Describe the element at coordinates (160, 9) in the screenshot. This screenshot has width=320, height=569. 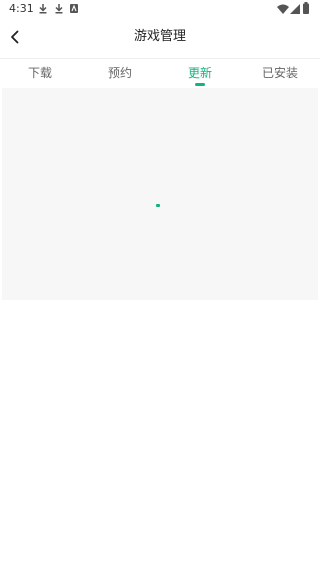
I see `status-bar: 4:31` at that location.